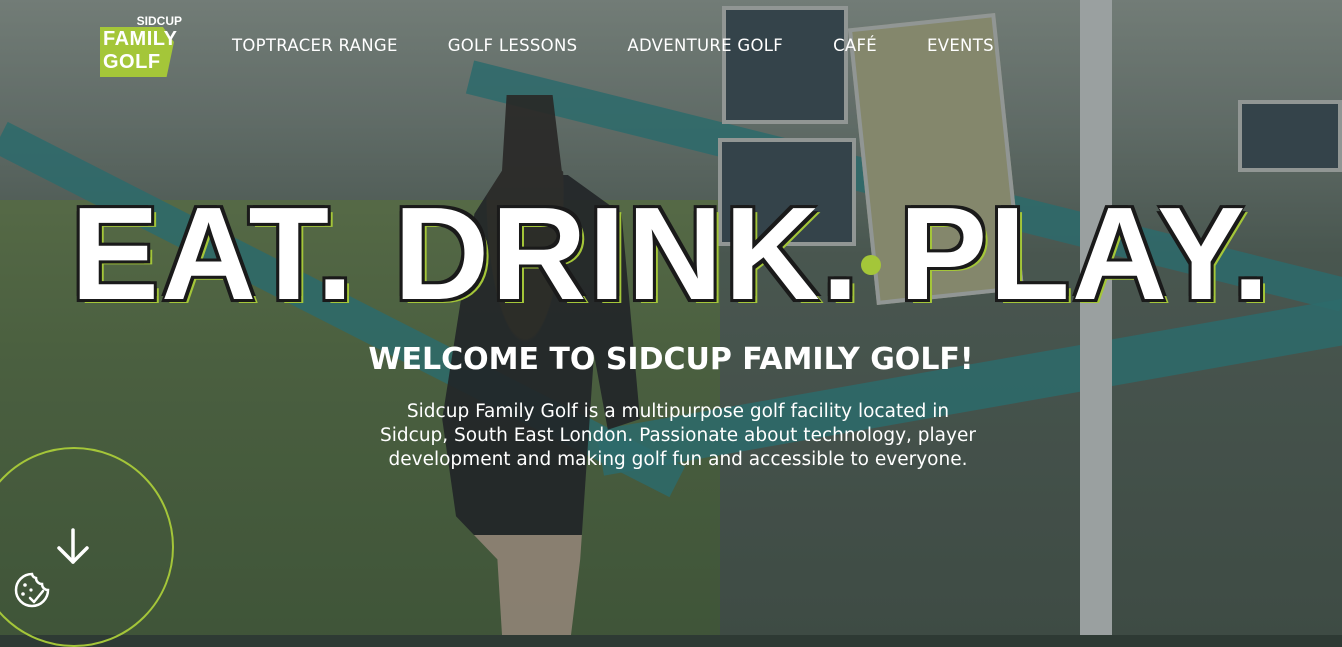 This screenshot has height=647, width=1342. What do you see at coordinates (513, 45) in the screenshot?
I see `nav-item-golf-lessons: GOLF LESSONS` at bounding box center [513, 45].